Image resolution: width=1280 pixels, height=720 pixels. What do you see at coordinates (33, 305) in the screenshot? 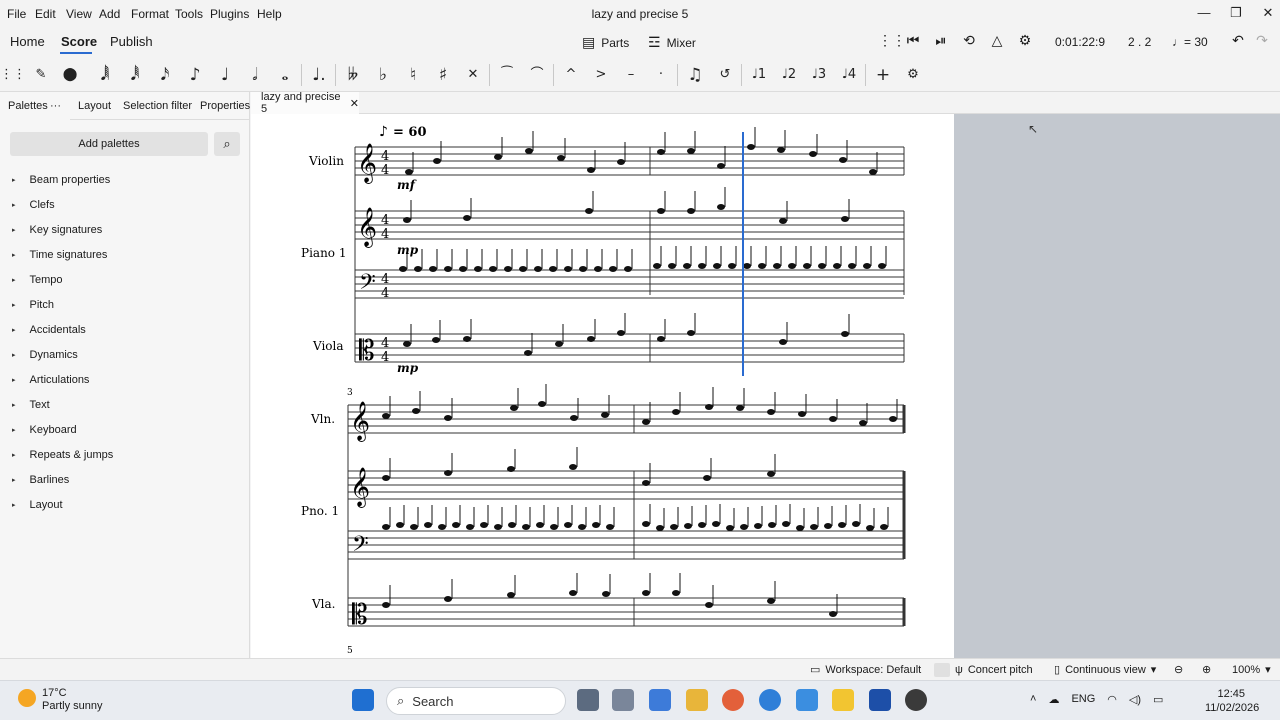
I see `palette-pitch: ▸ Pitch` at bounding box center [33, 305].